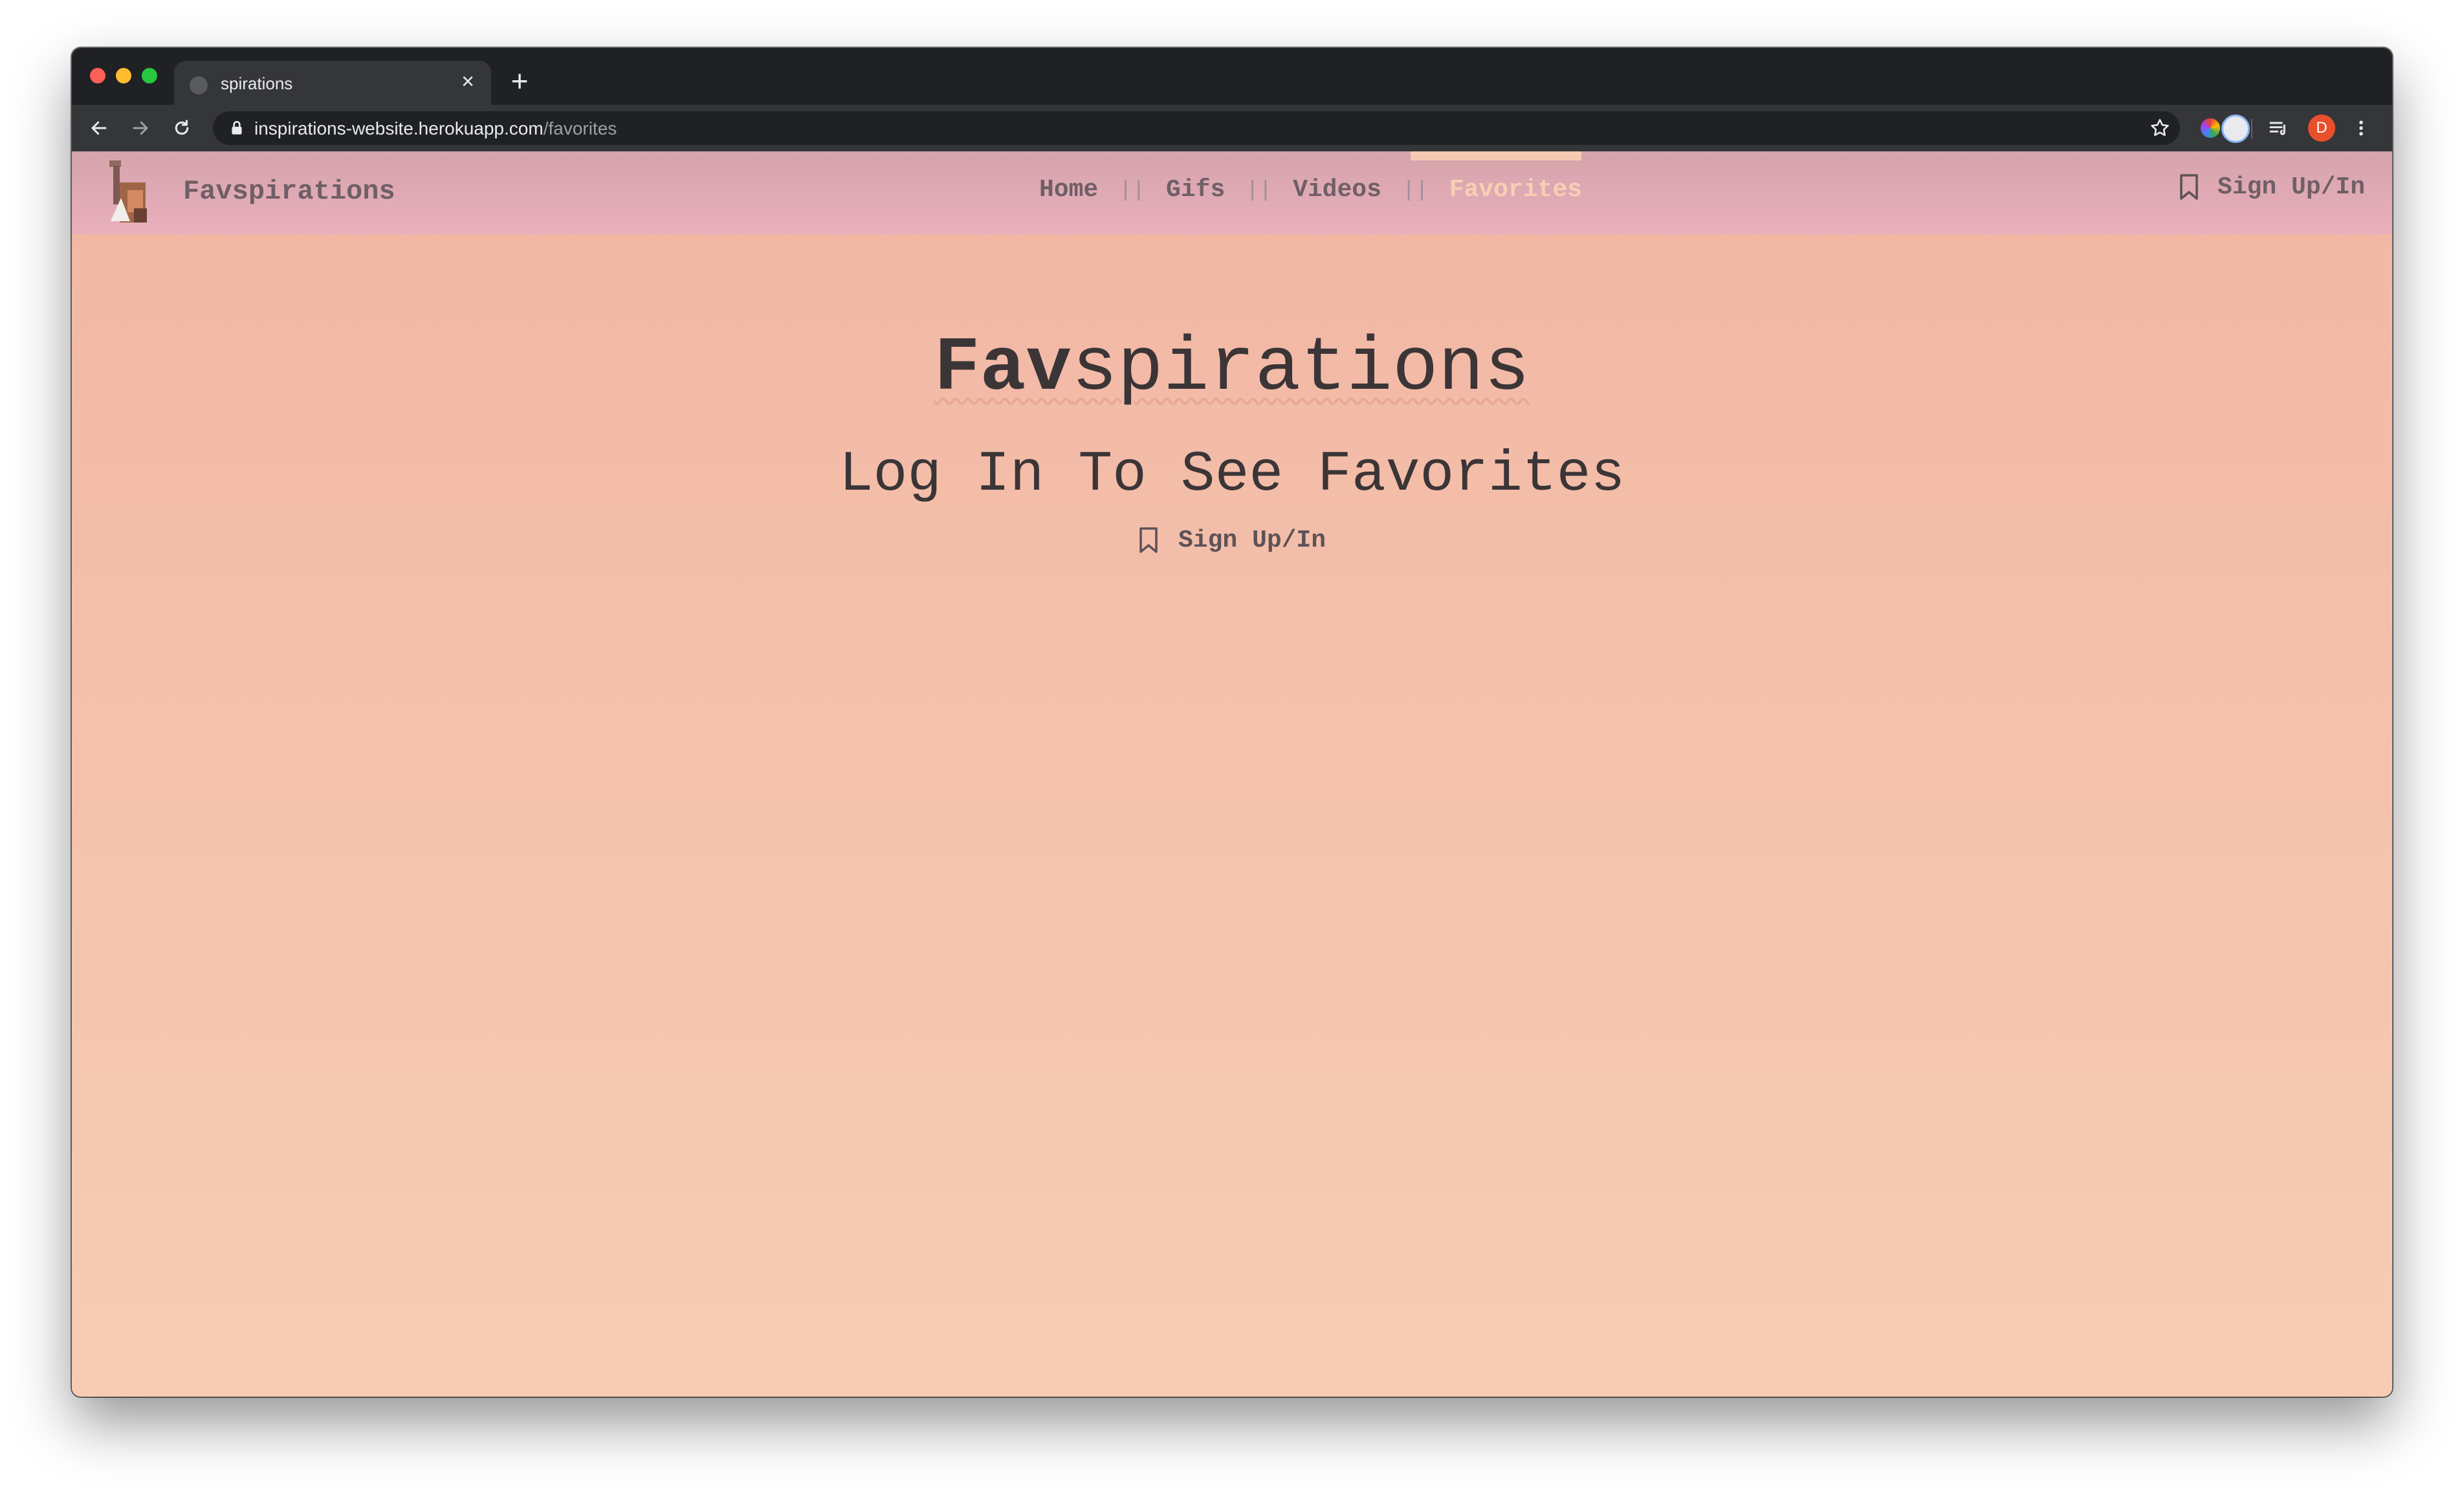 The image size is (2464, 1493). Describe the element at coordinates (1232, 76) in the screenshot. I see `tab-strip: spirations × +` at that location.